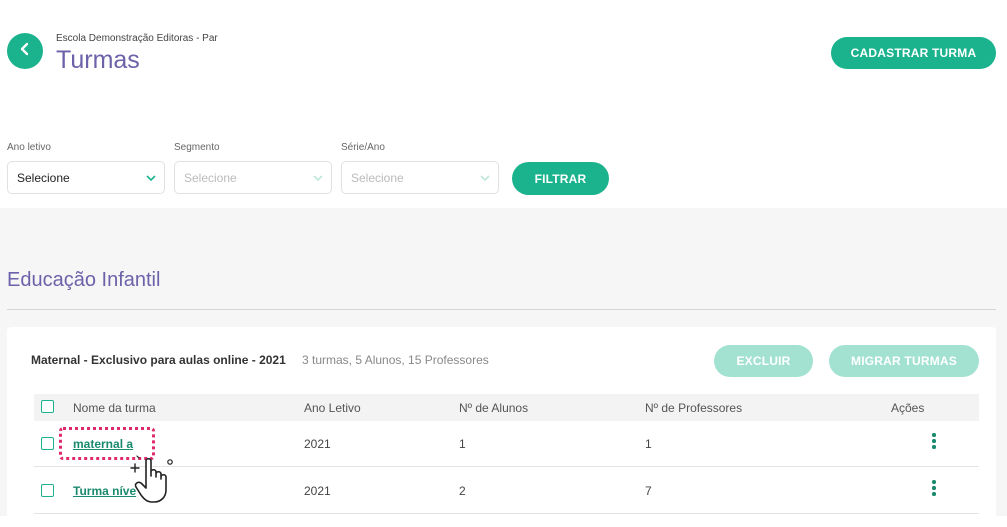 This screenshot has width=1007, height=527. What do you see at coordinates (904, 361) in the screenshot?
I see `migrate-classes-button: MIGRAR TURMAS` at bounding box center [904, 361].